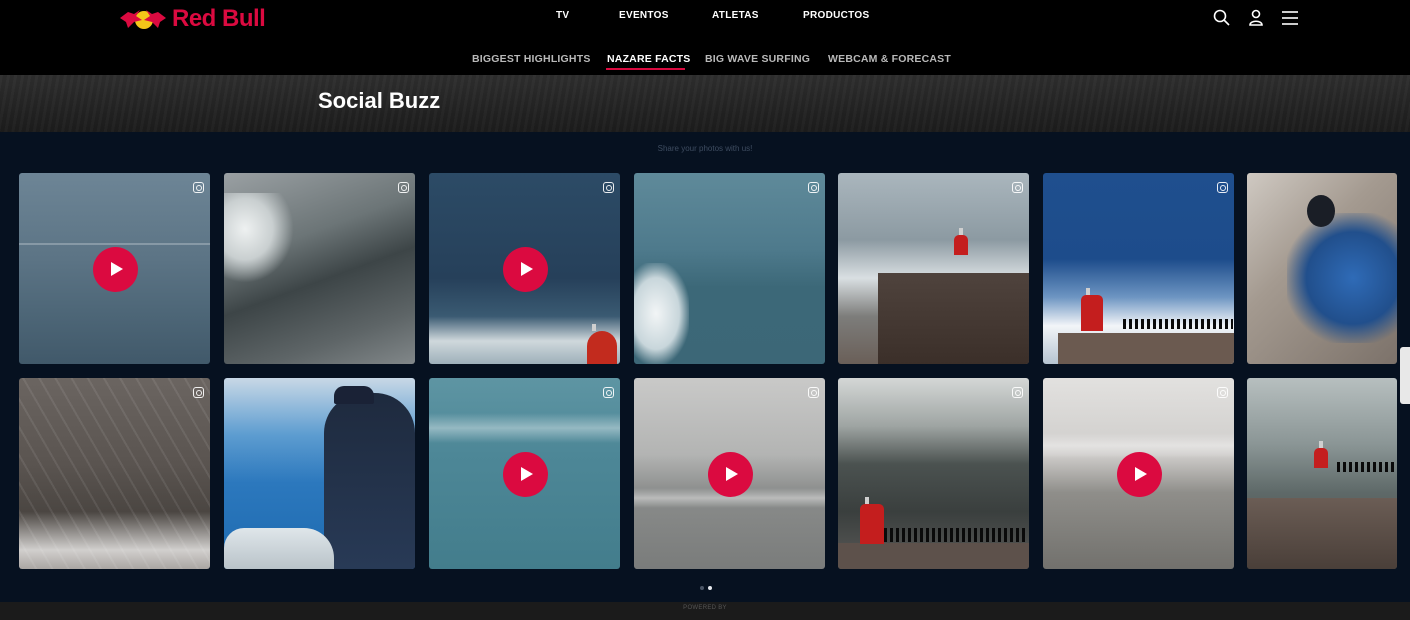 The height and width of the screenshot is (620, 1410). Describe the element at coordinates (836, 15) in the screenshot. I see `nav-link-productos: PRODUCTOS` at that location.